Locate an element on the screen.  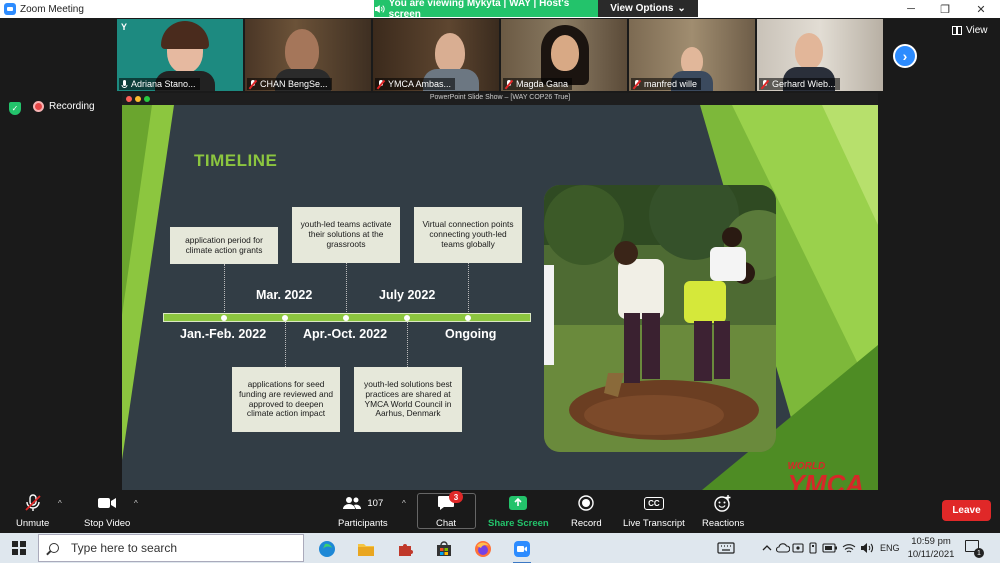
share-screen-button: Share Screen is located at coordinates (518, 511).